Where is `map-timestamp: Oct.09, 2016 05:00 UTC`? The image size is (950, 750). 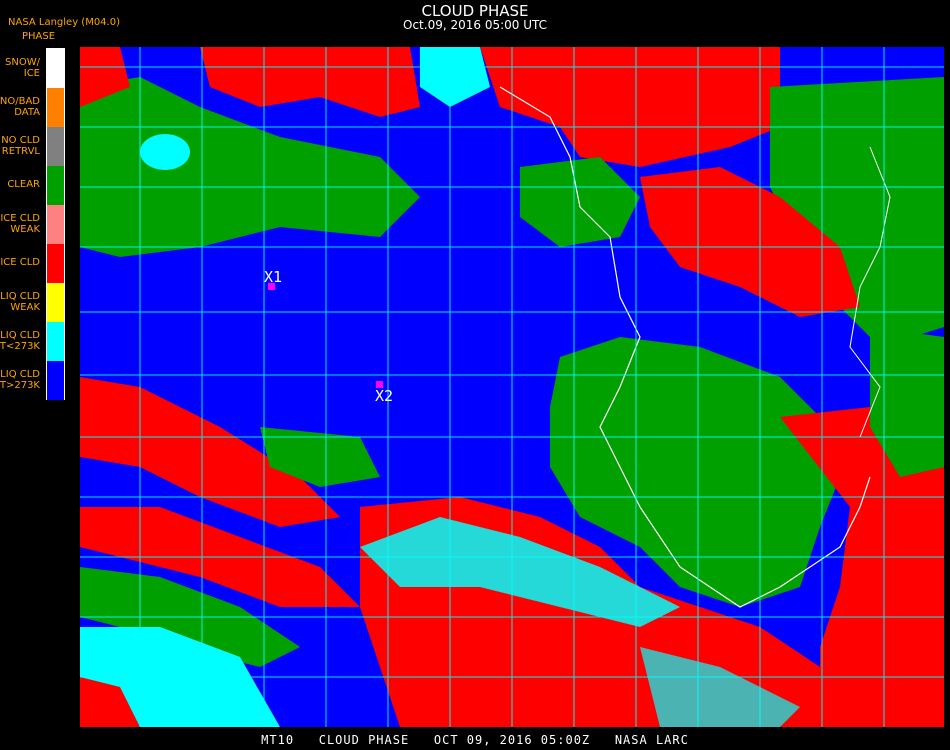
map-timestamp: Oct.09, 2016 05:00 UTC is located at coordinates (475, 25).